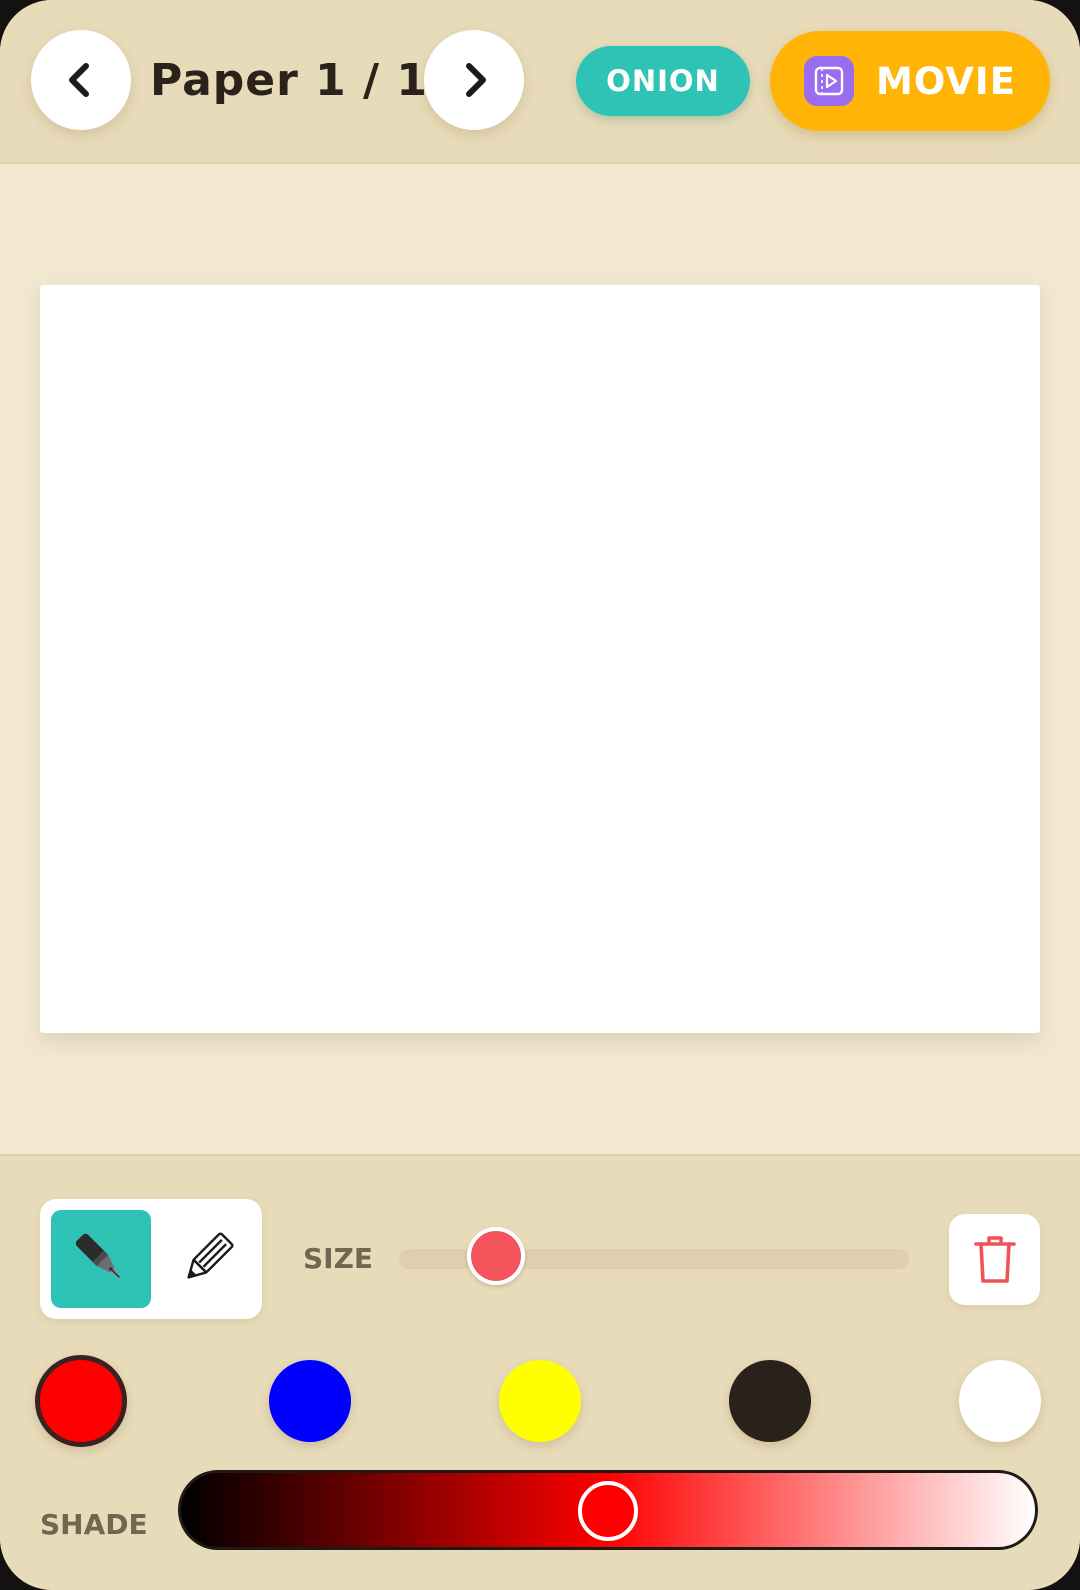 Image resolution: width=1080 pixels, height=1590 pixels. I want to click on top-bar: Paper 1 / 1 ONION MOVIE, so click(540, 82).